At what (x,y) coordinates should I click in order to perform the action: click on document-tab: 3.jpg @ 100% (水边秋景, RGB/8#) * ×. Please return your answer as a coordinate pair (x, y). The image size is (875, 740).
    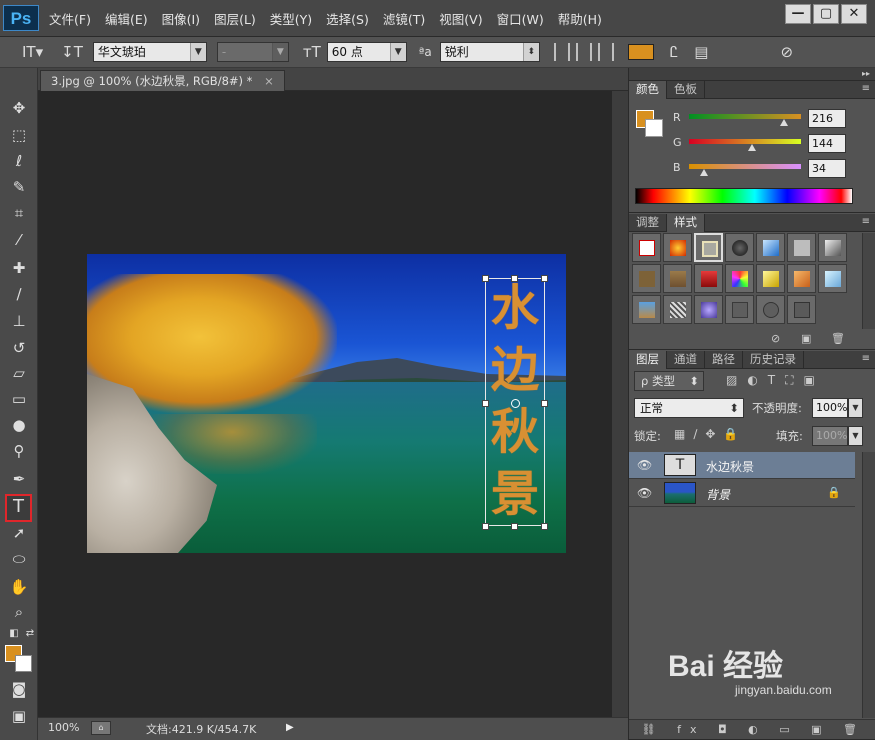
    Looking at the image, I should click on (162, 80).